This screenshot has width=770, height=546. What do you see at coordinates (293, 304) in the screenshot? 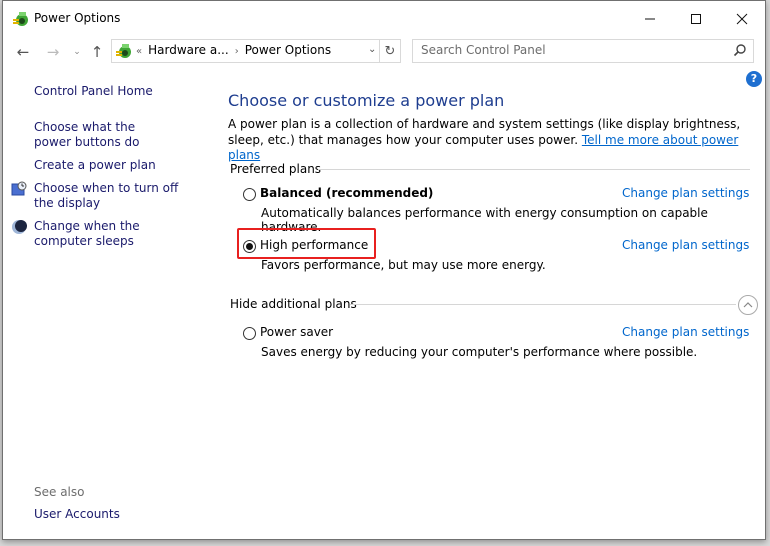
I see `additional-plans-label: Hide additional plans` at bounding box center [293, 304].